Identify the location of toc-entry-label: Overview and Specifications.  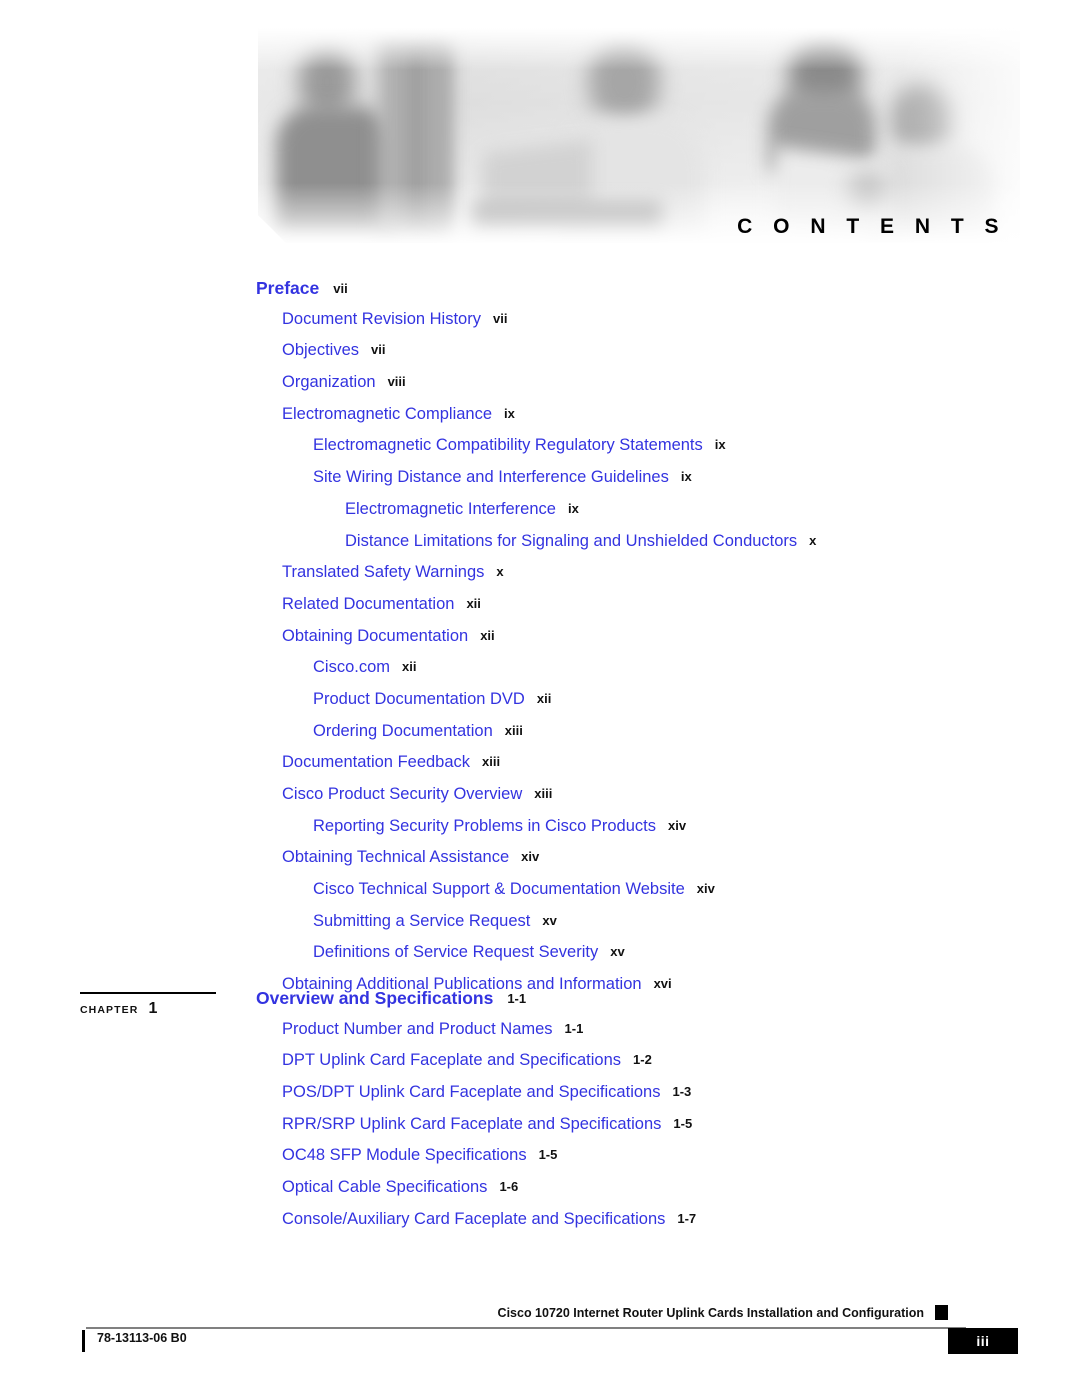
(375, 998).